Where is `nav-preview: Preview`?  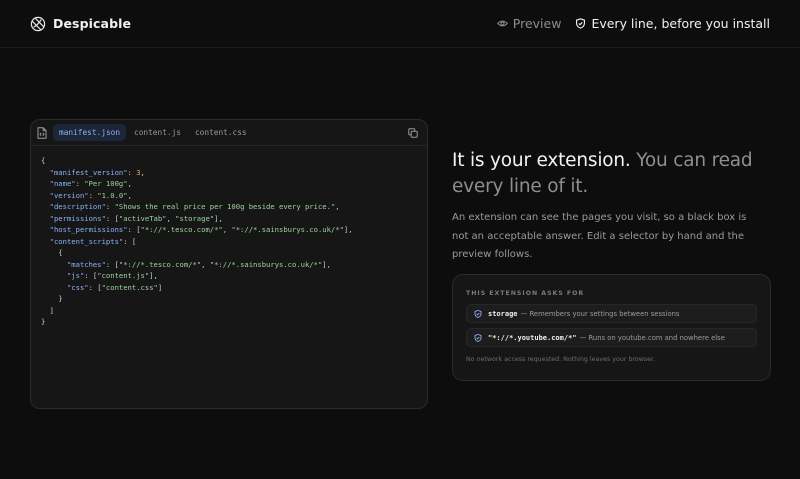 nav-preview: Preview is located at coordinates (528, 23).